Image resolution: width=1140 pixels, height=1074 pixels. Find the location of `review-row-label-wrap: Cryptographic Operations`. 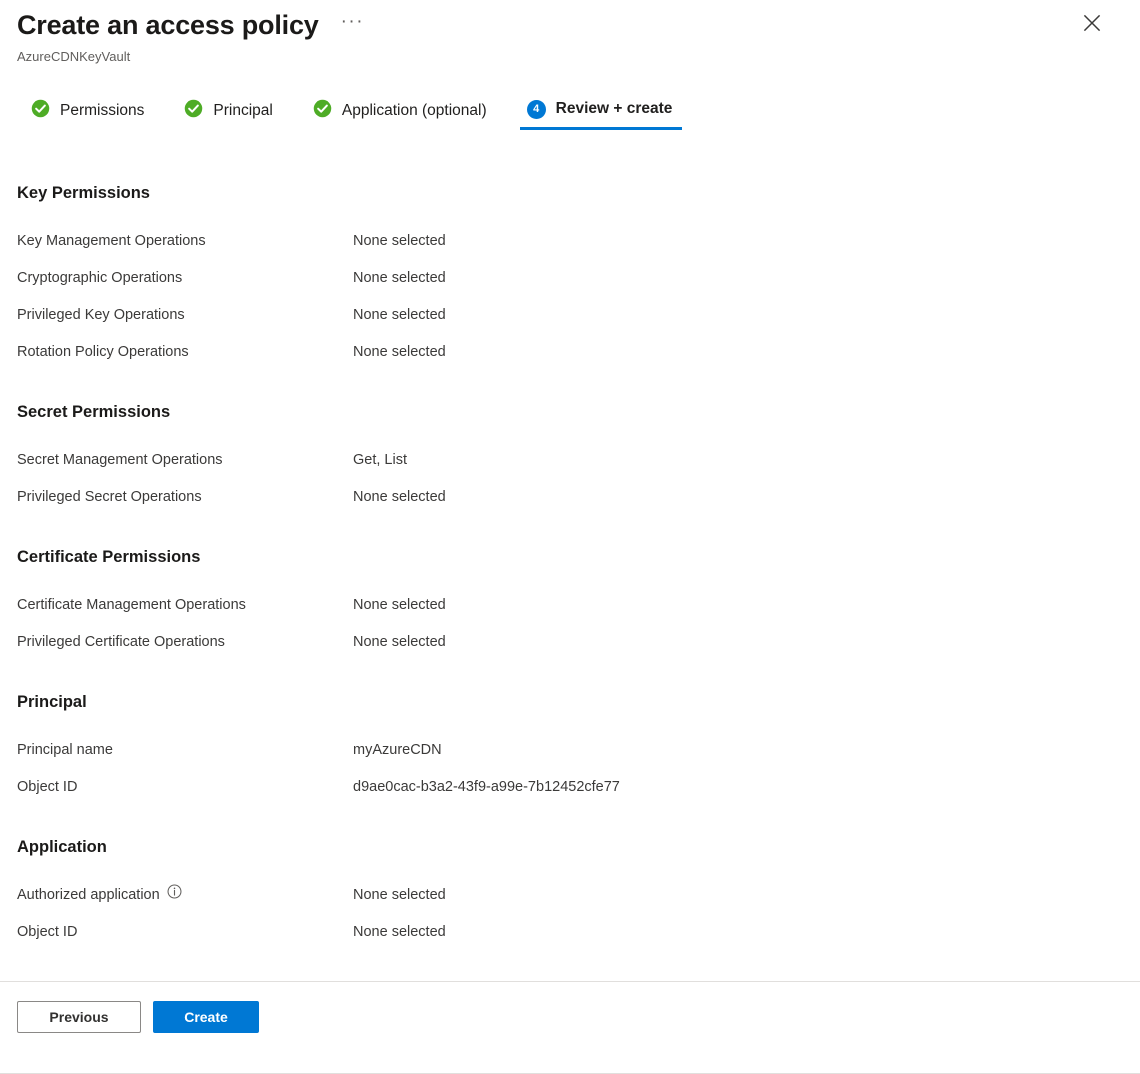

review-row-label-wrap: Cryptographic Operations is located at coordinates (185, 278).